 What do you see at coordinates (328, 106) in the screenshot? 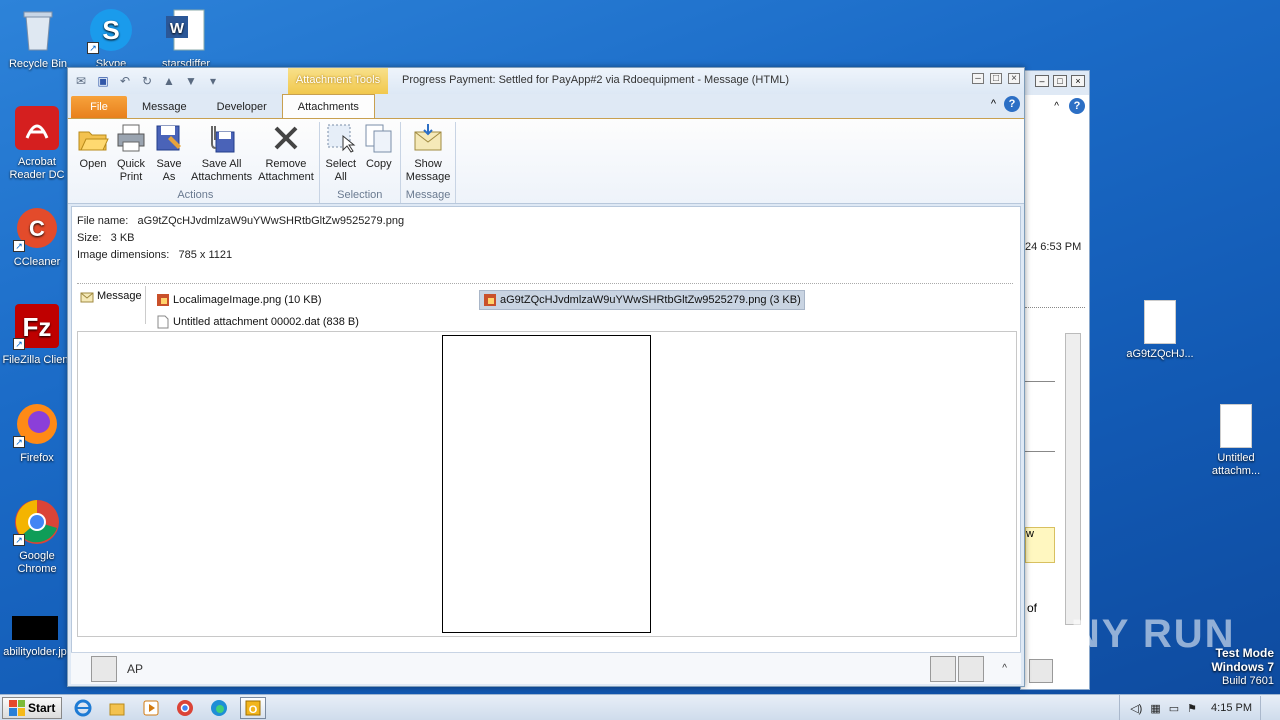
I see `tab-attachments: Attachments` at bounding box center [328, 106].